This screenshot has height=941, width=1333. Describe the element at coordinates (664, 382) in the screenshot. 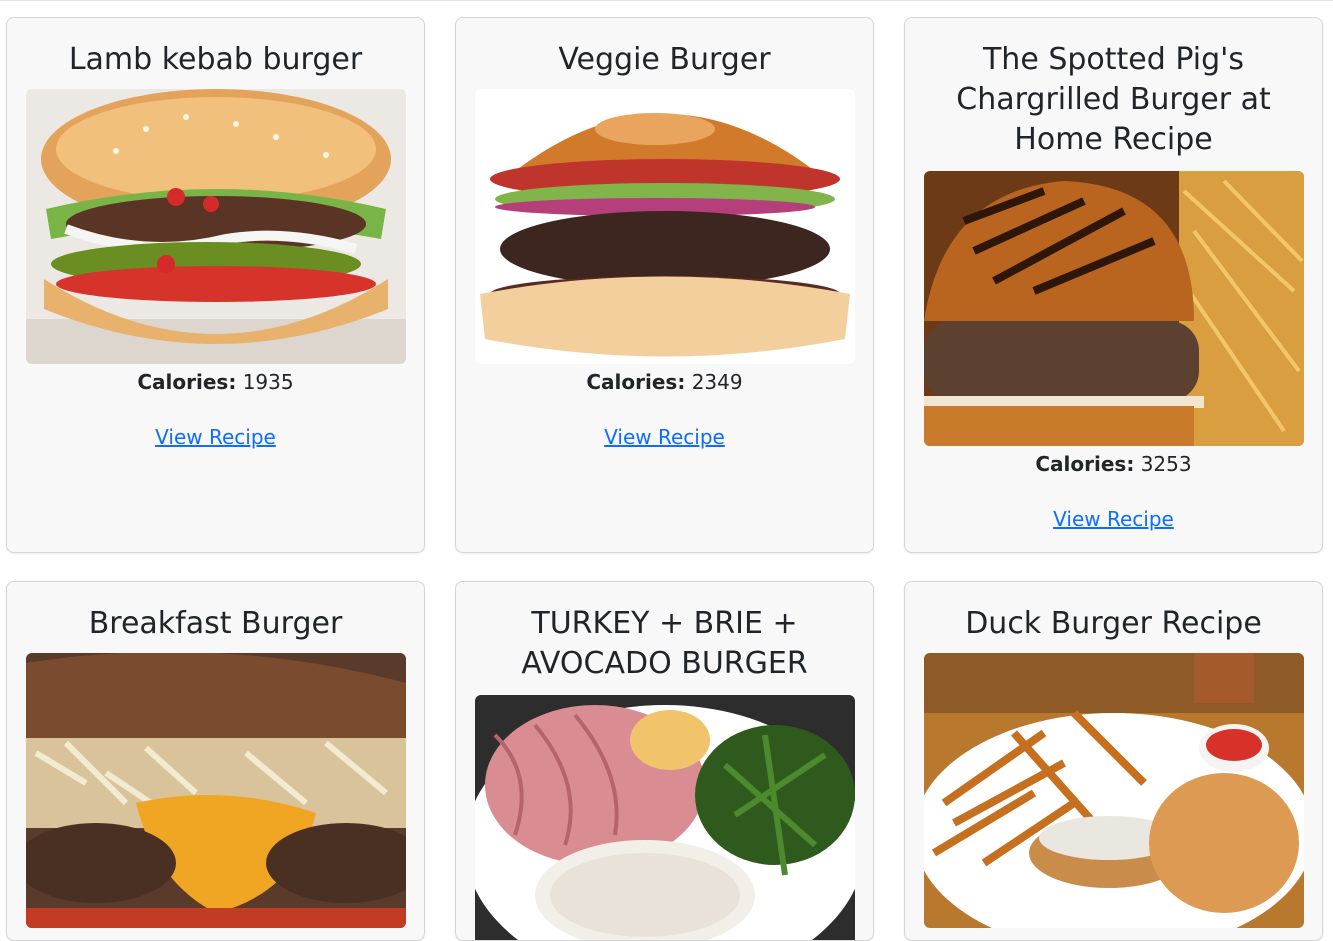

I see `calories-text: Calories: 2349` at that location.